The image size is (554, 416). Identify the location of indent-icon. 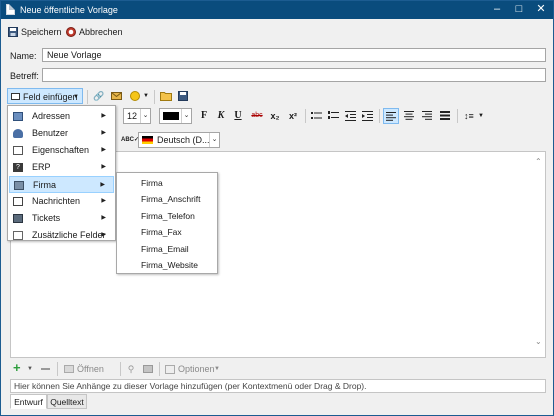
(367, 116).